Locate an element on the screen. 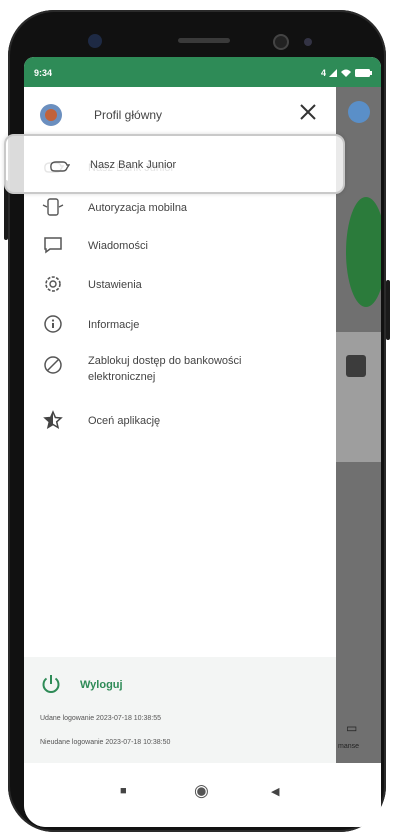 This screenshot has height=838, width=394. status-time: 9:34 is located at coordinates (43, 73).